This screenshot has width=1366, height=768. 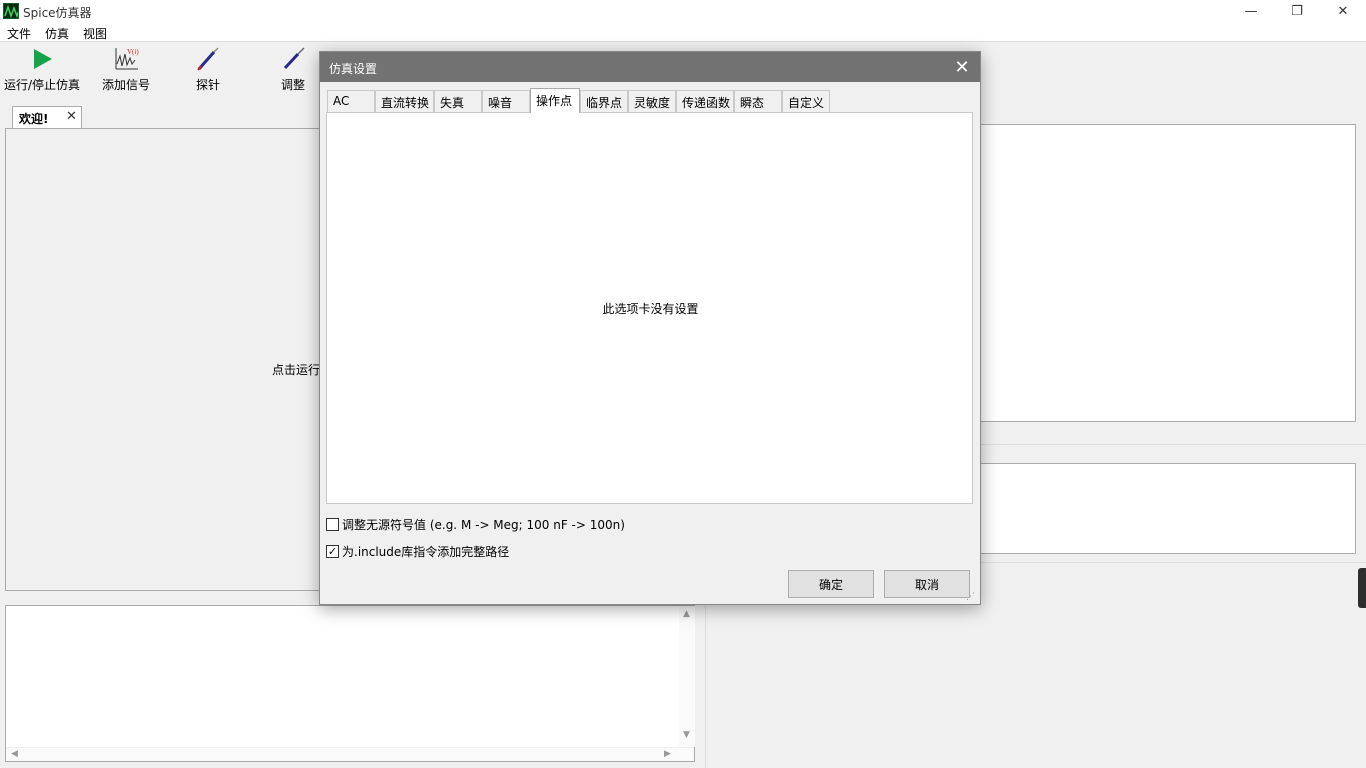 What do you see at coordinates (57, 33) in the screenshot?
I see `menu-simulation: 仿真` at bounding box center [57, 33].